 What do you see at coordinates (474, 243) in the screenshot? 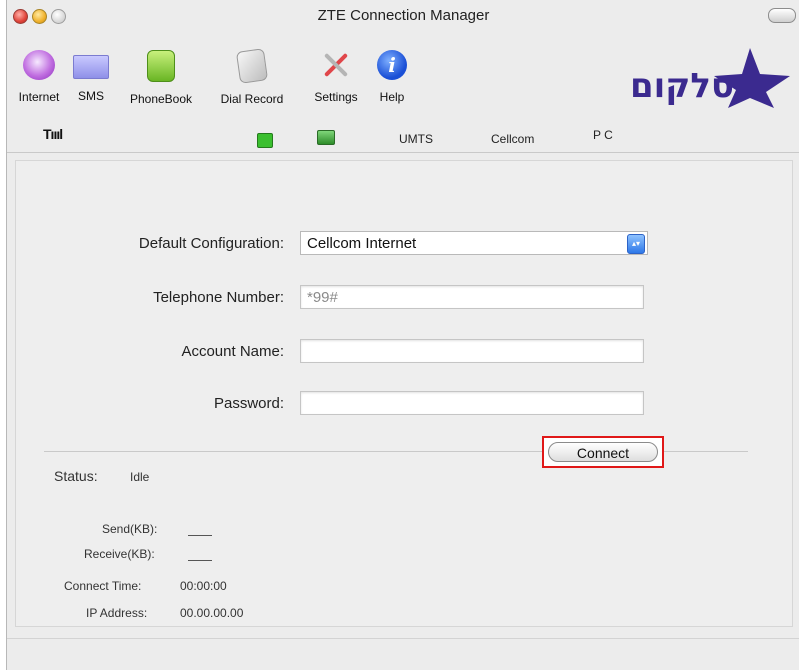
I see `default-configuration-select: Cellcom Internet ▴▾` at bounding box center [474, 243].